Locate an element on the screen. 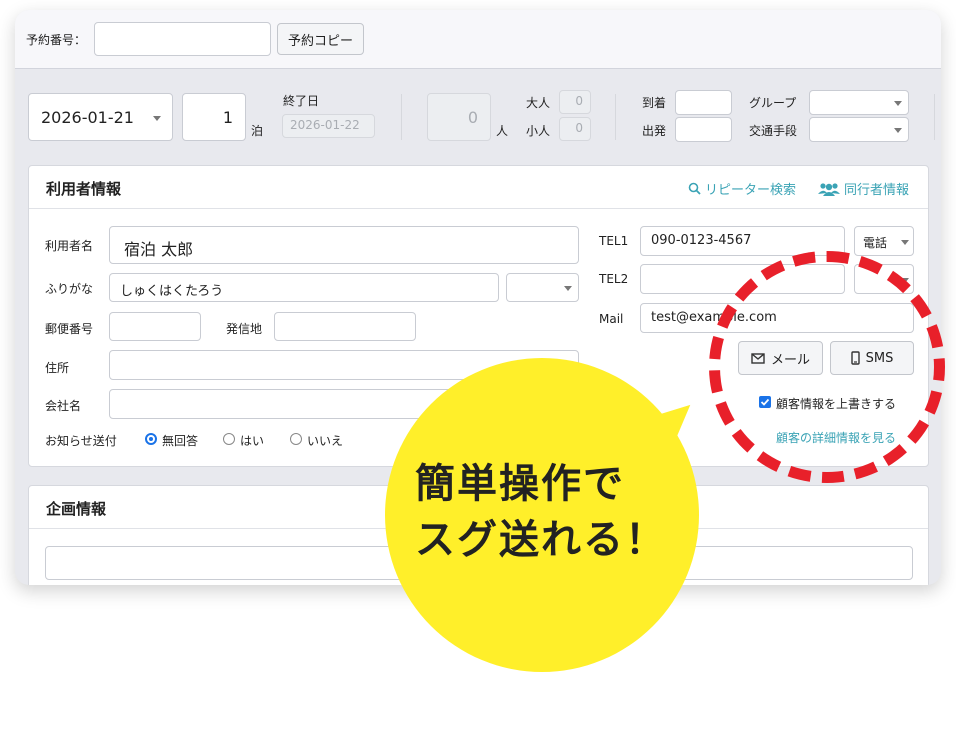 Image resolution: width=956 pixels, height=729 pixels. tel1-type-select: 電話 is located at coordinates (884, 241).